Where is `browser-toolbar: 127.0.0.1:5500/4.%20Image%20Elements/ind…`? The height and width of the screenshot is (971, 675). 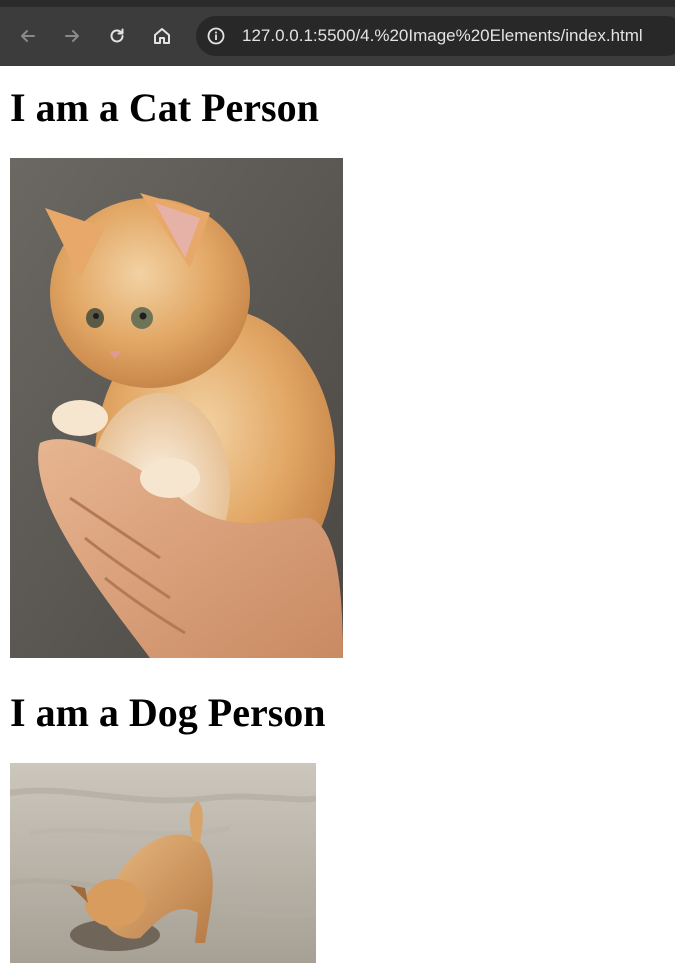
browser-toolbar: 127.0.0.1:5500/4.%20Image%20Elements/ind… is located at coordinates (337, 33).